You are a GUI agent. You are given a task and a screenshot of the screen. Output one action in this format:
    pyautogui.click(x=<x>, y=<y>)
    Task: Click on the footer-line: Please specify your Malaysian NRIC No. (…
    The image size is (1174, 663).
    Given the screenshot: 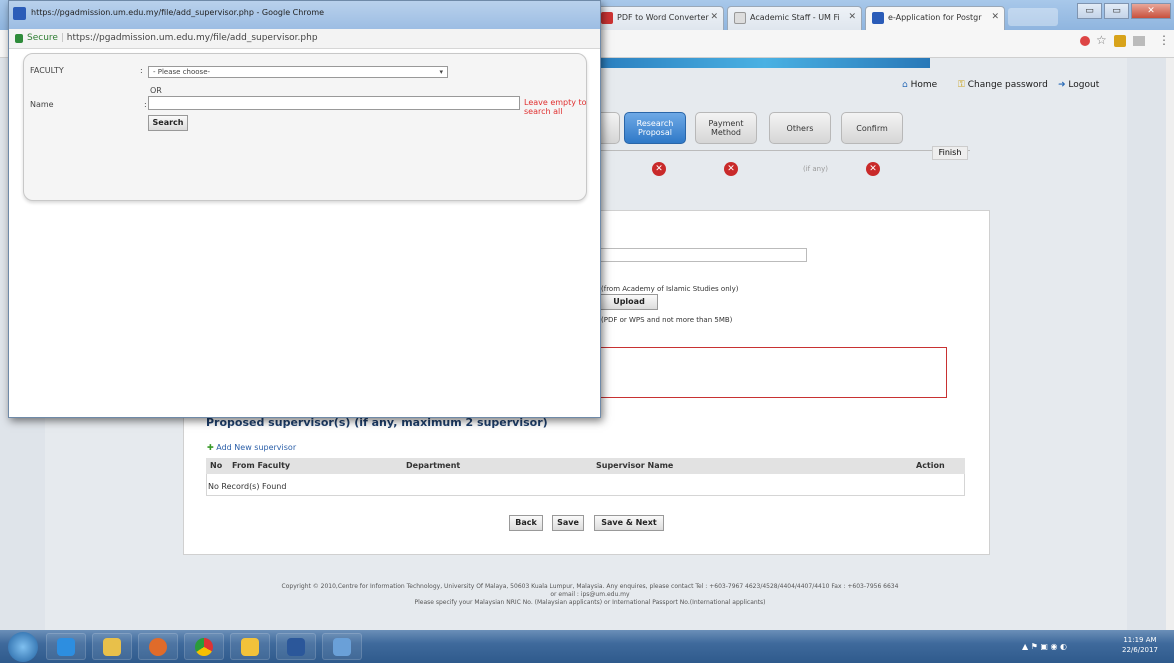 What is the action you would take?
    pyautogui.click(x=590, y=602)
    